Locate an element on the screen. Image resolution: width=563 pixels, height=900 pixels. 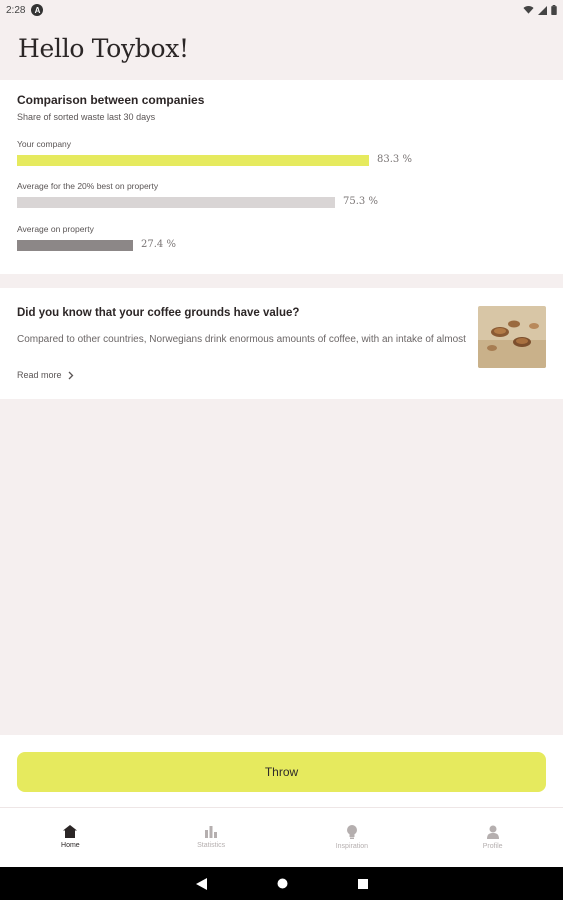
system-nav-bar is located at coordinates (281, 883).